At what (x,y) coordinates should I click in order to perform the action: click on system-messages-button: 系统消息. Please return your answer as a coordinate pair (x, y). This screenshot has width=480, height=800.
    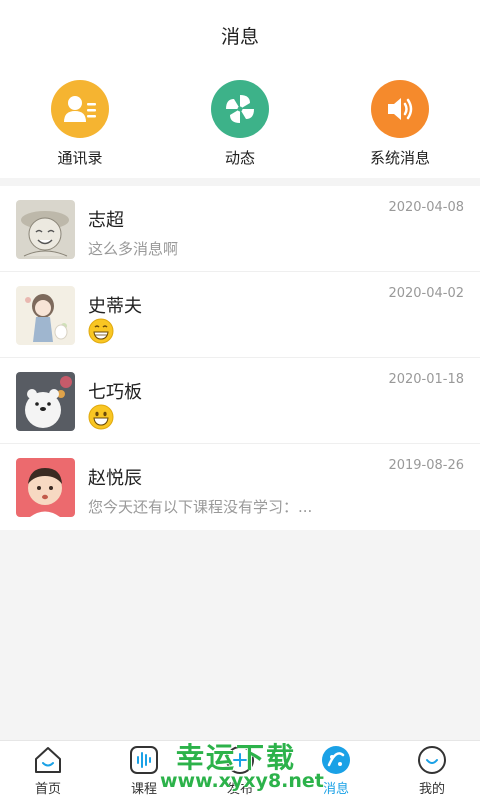
    Looking at the image, I should click on (400, 125).